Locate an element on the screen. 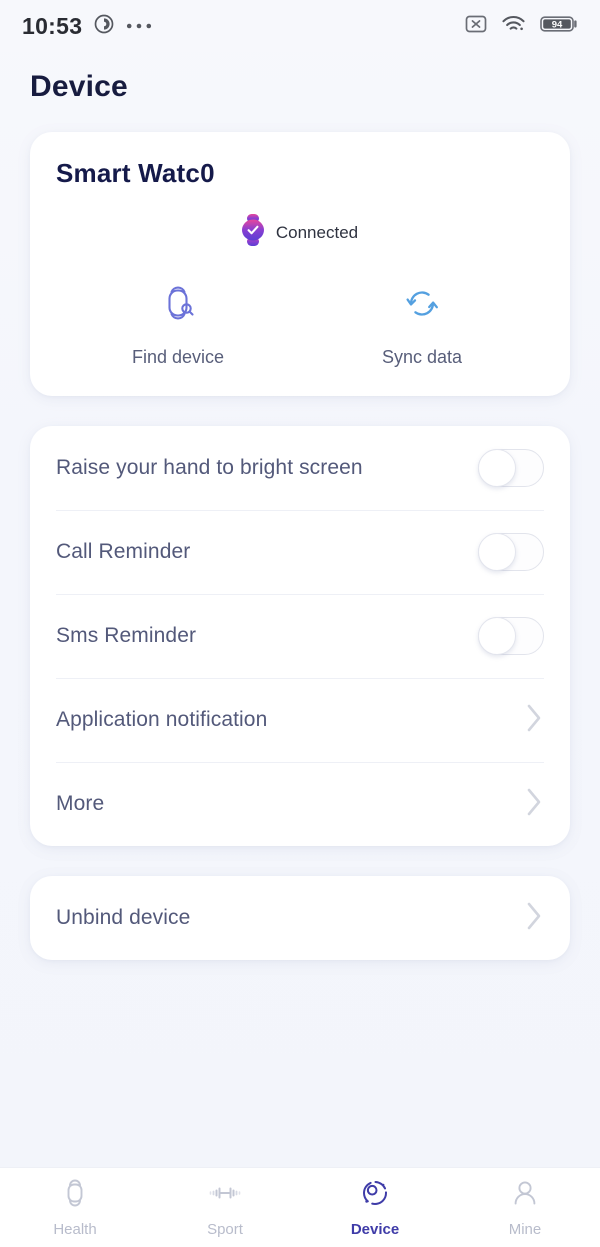  connection-status-text: Connected is located at coordinates (317, 232).